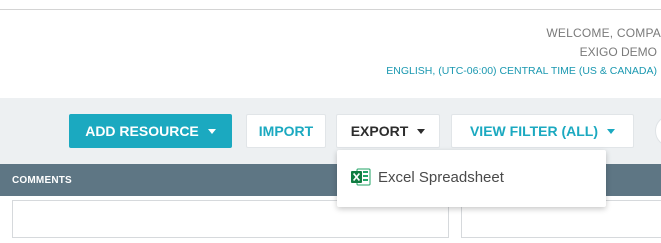 The height and width of the screenshot is (243, 661). What do you see at coordinates (142, 131) in the screenshot?
I see `add-resource-label: ADD RESOURCE` at bounding box center [142, 131].